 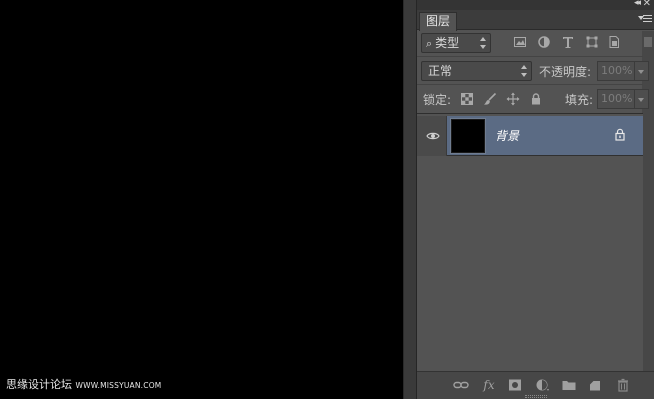 I want to click on eye-icon, so click(x=433, y=136).